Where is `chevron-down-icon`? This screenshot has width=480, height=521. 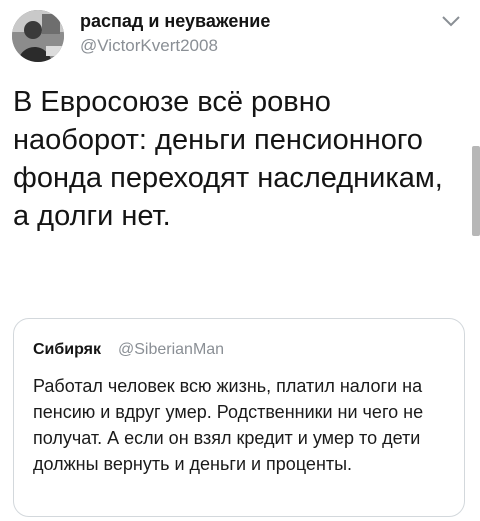 chevron-down-icon is located at coordinates (451, 21).